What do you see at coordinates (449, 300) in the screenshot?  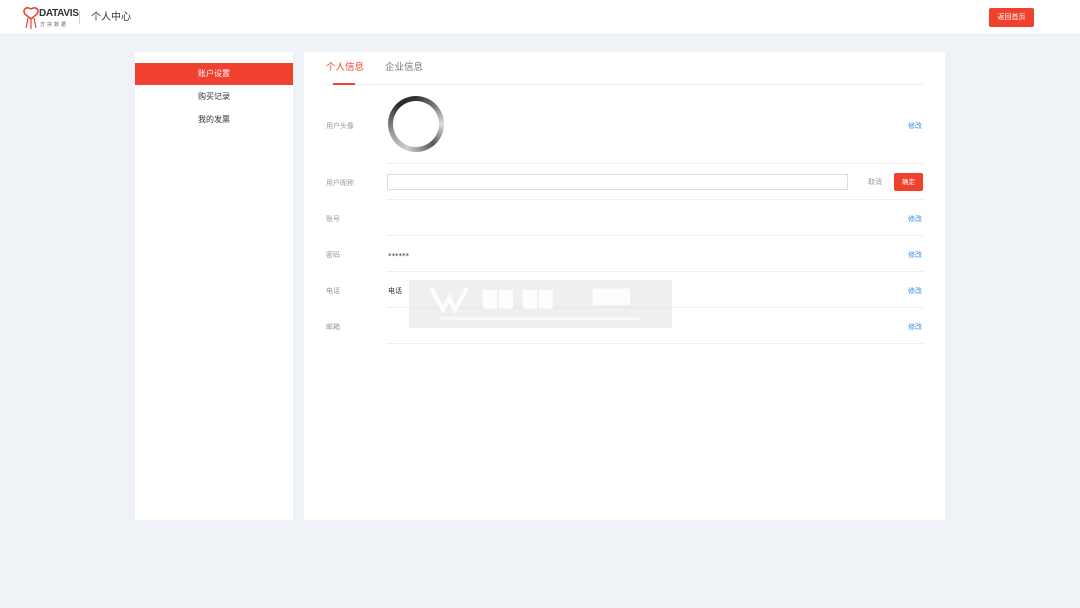 I see `watermark-v-icon` at bounding box center [449, 300].